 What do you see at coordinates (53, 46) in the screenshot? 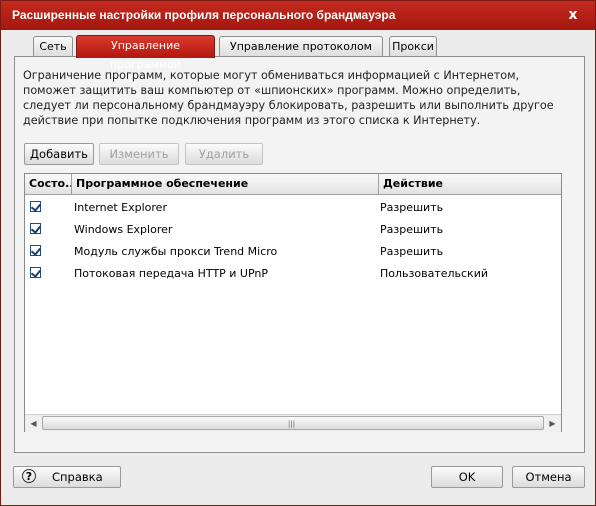
I see `tab-network: Сеть` at bounding box center [53, 46].